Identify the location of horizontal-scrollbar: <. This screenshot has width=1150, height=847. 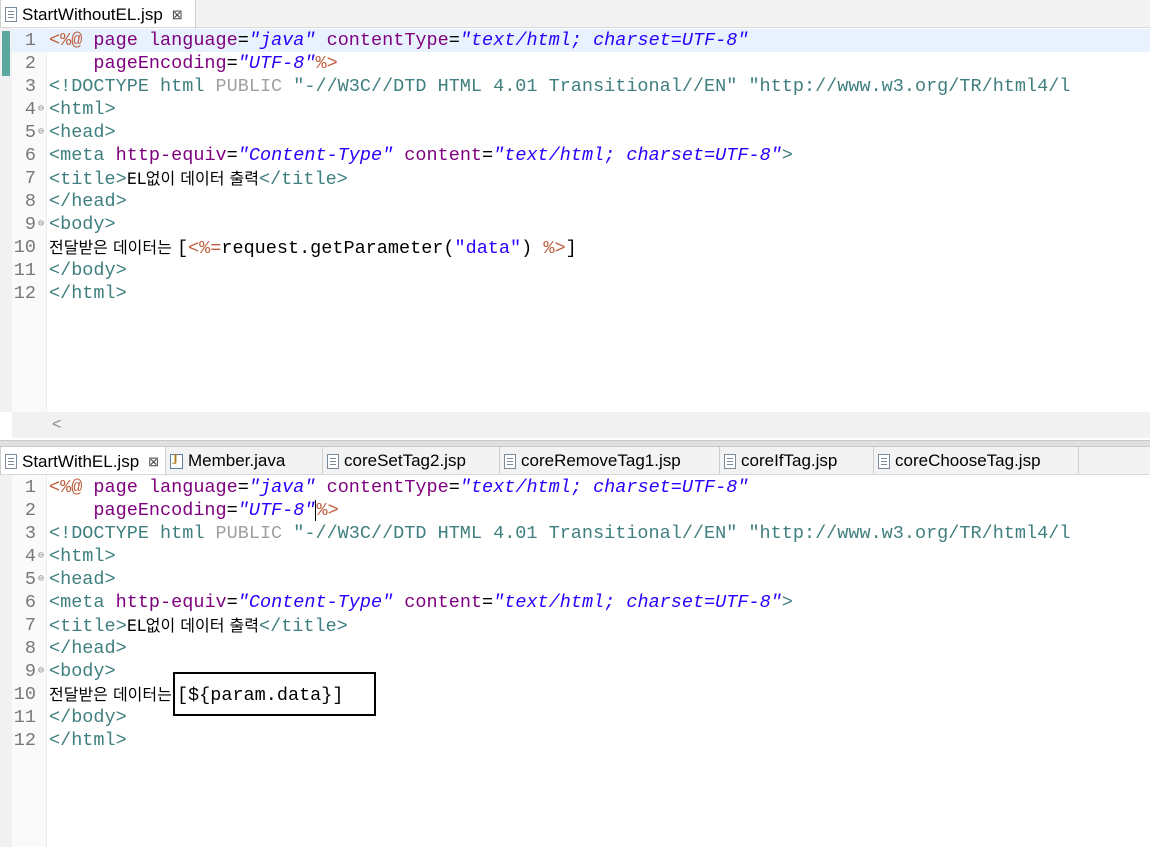
(581, 425).